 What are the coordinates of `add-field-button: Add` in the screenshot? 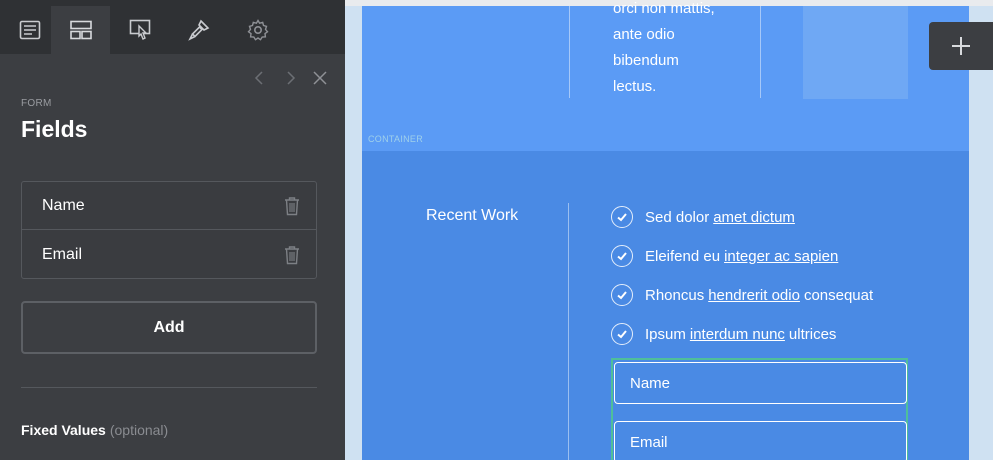 It's located at (169, 327).